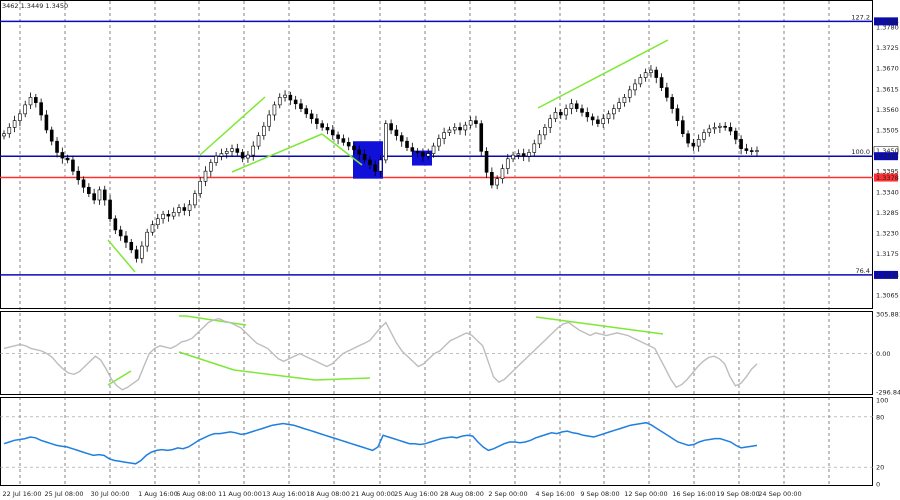 This screenshot has width=900, height=500. What do you see at coordinates (882, 401) in the screenshot?
I see `rsi-tick-0: 100` at bounding box center [882, 401].